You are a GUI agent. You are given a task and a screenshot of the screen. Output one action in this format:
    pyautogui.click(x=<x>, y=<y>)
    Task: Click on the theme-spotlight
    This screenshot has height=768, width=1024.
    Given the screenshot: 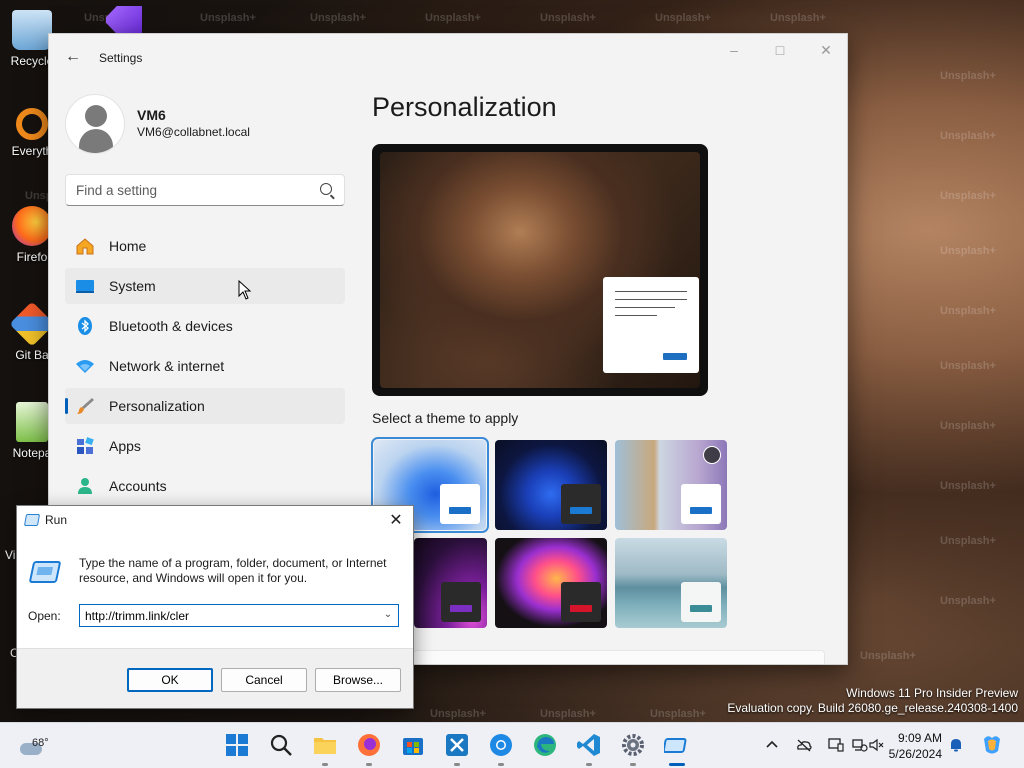 What is the action you would take?
    pyautogui.click(x=671, y=485)
    